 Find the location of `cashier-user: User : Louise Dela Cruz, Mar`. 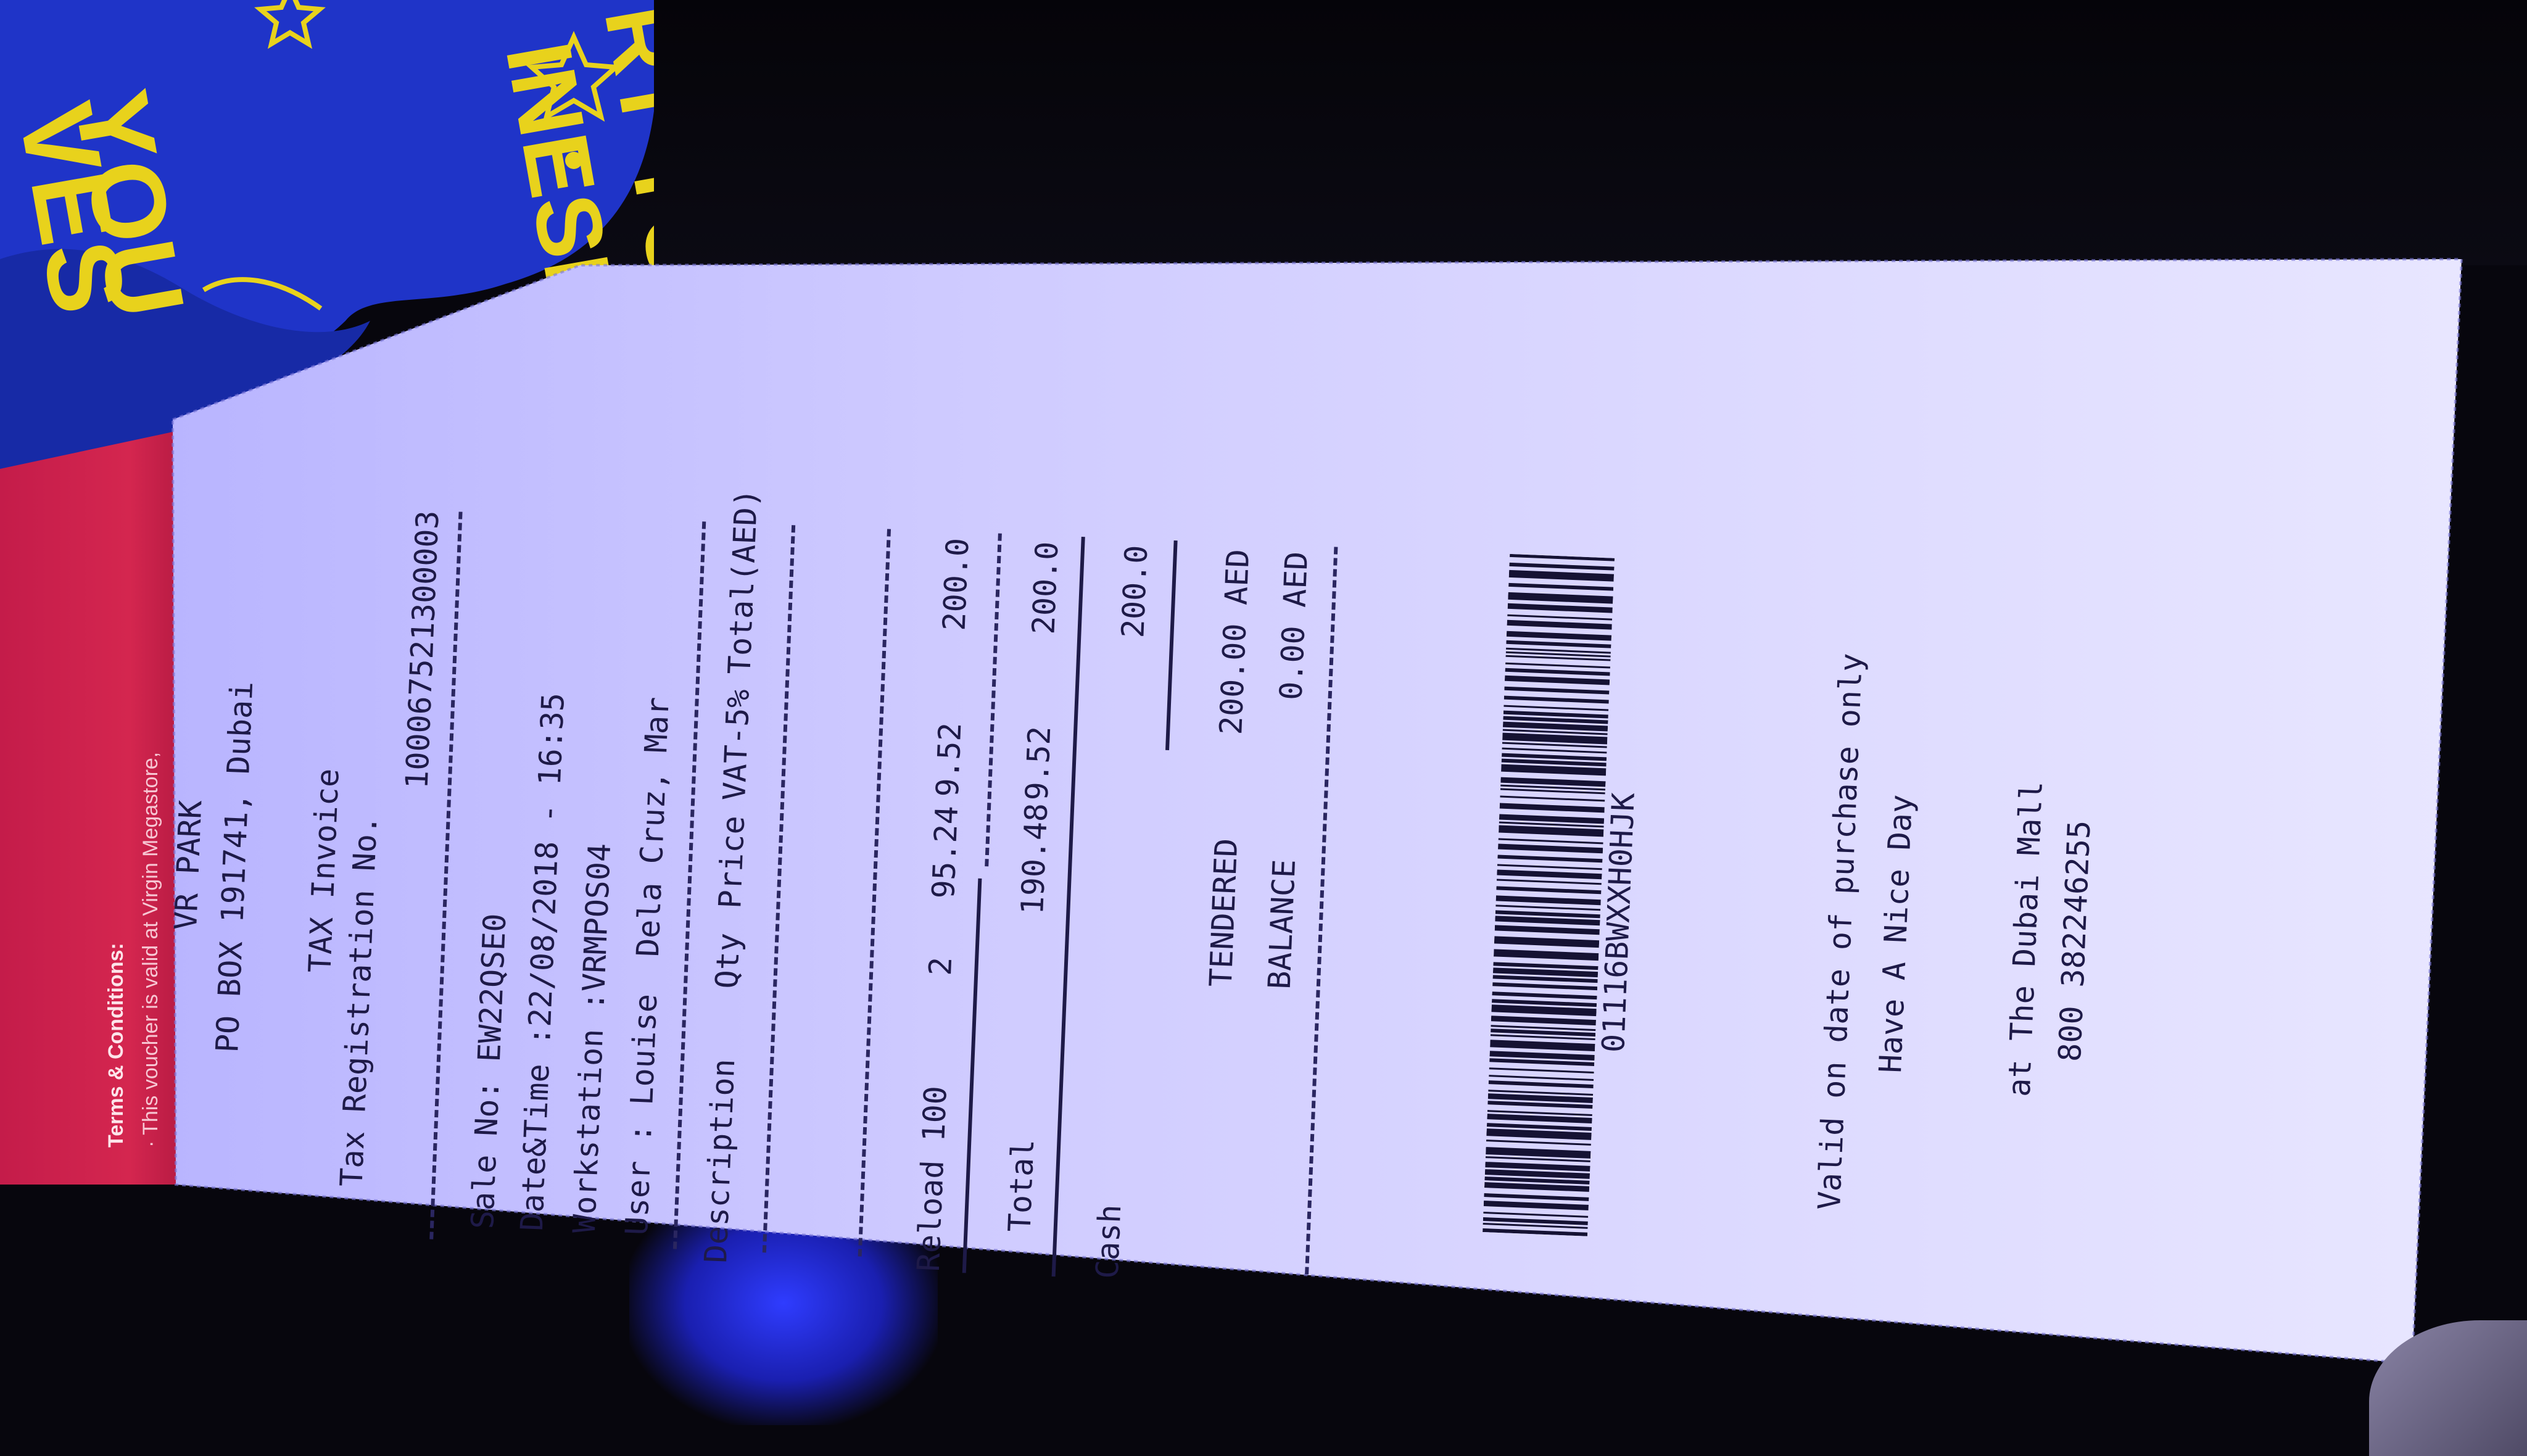

cashier-user: User : Louise Dela Cruz, Mar is located at coordinates (647, 966).